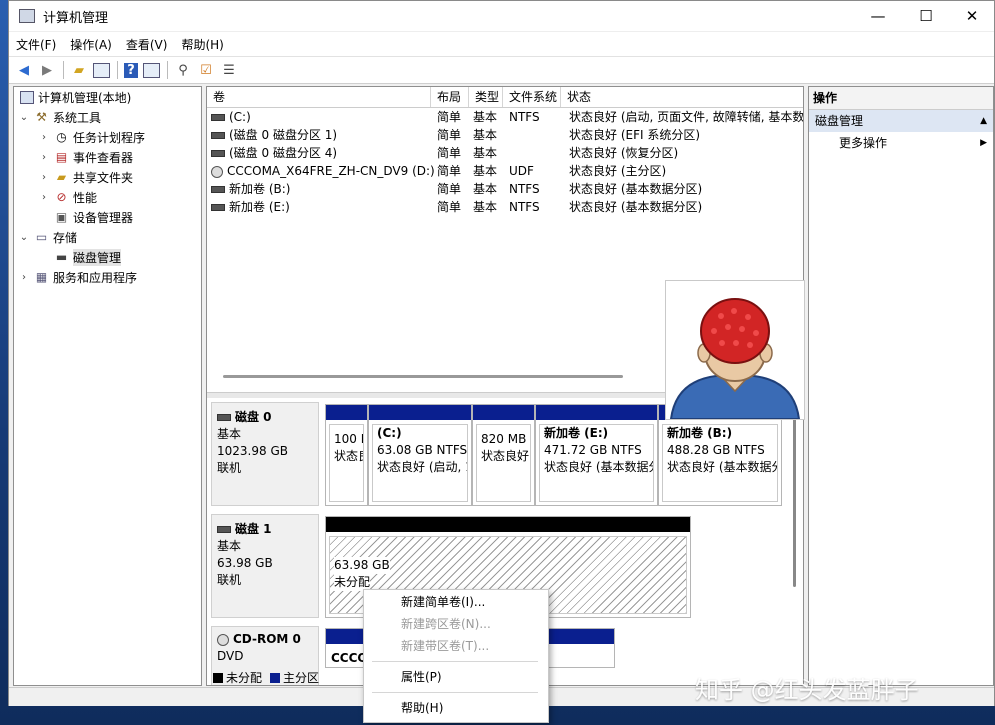 This screenshot has width=995, height=725. I want to click on maximize-button: ☐, so click(926, 16).